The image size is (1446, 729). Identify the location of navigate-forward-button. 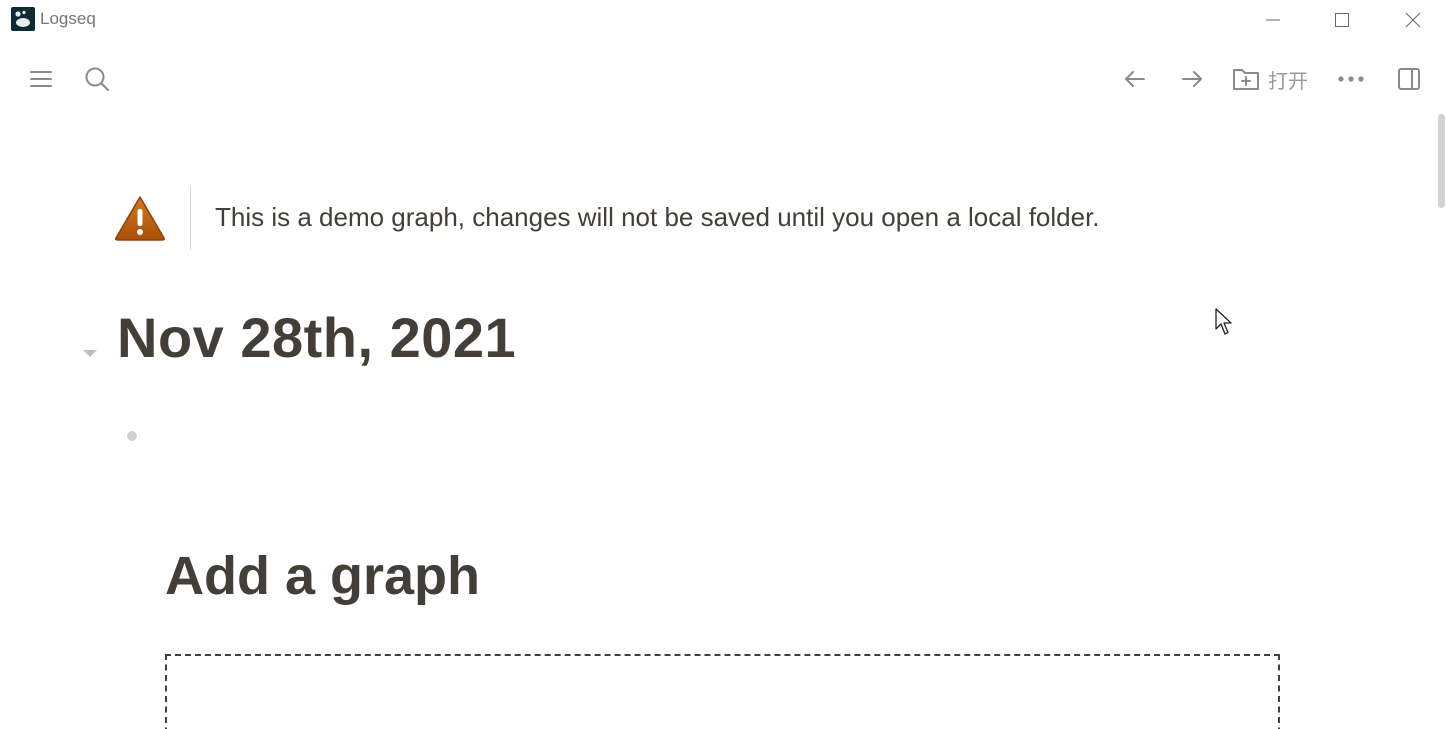
(1192, 79).